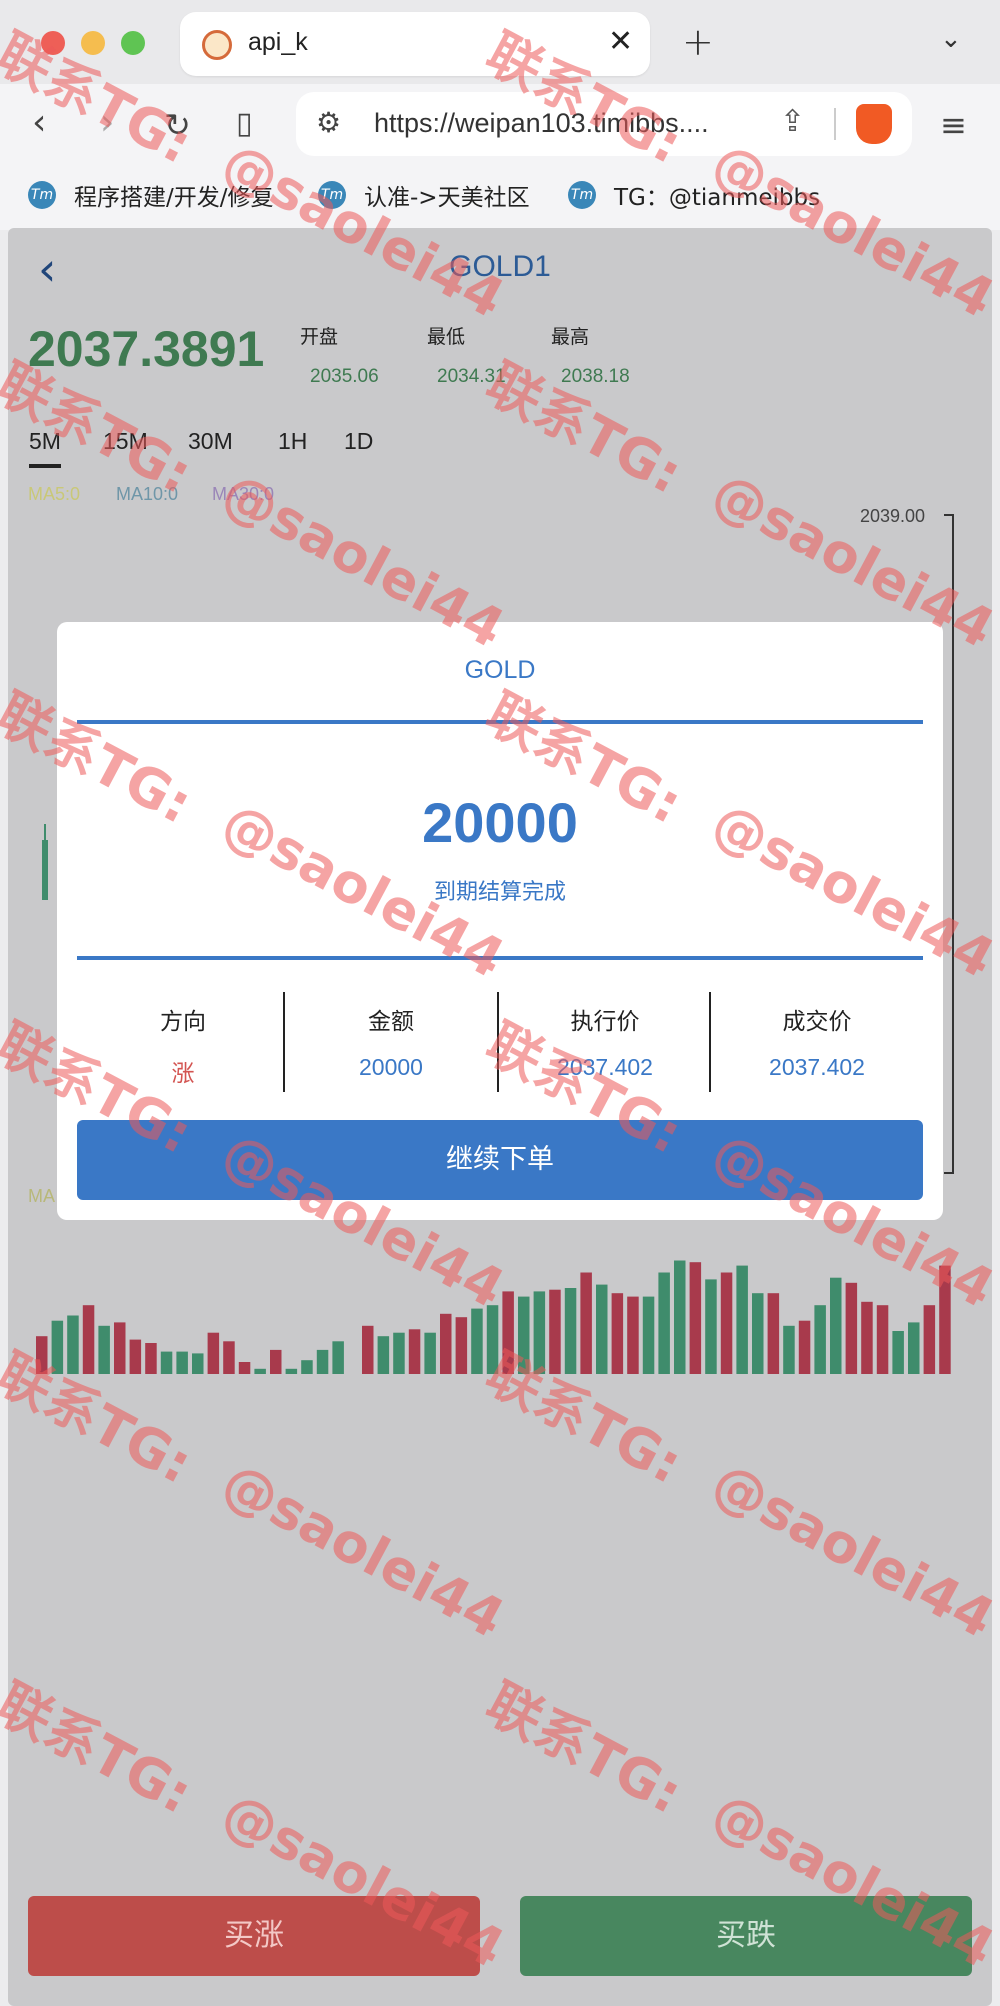 The width and height of the screenshot is (1000, 2006). Describe the element at coordinates (177, 125) in the screenshot. I see `reload-icon: ↻` at that location.